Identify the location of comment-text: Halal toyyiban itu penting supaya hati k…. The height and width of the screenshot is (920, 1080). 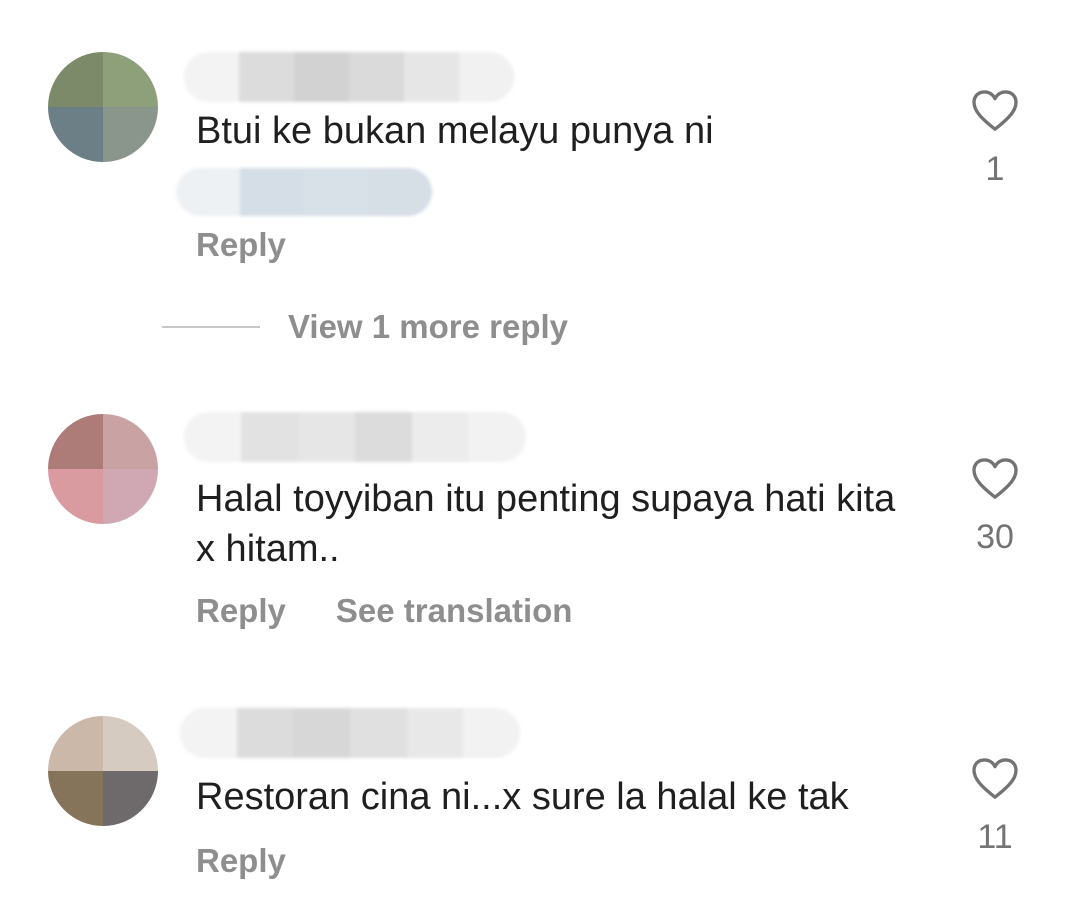
(546, 524).